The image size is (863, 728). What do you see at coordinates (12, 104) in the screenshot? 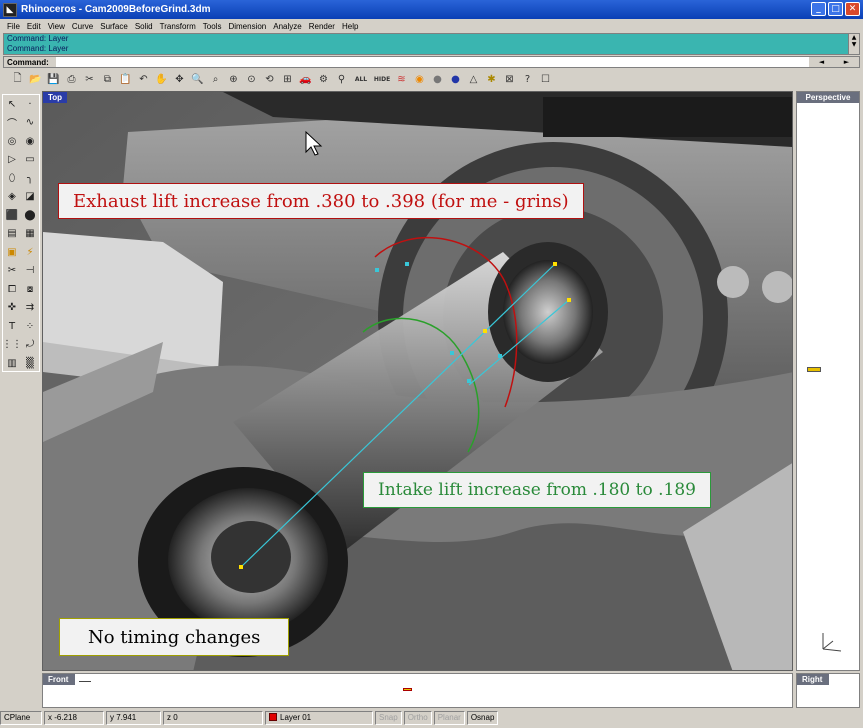
I see `select-arrow-icon: ↖` at bounding box center [12, 104].